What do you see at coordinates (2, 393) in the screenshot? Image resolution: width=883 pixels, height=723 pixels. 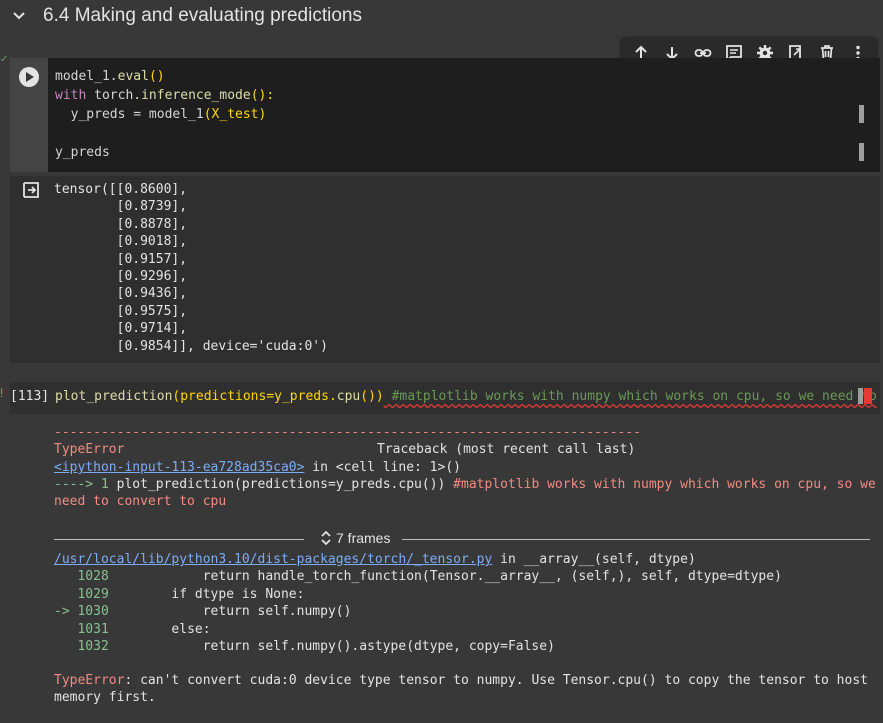 I see `error-status-icon: !` at bounding box center [2, 393].